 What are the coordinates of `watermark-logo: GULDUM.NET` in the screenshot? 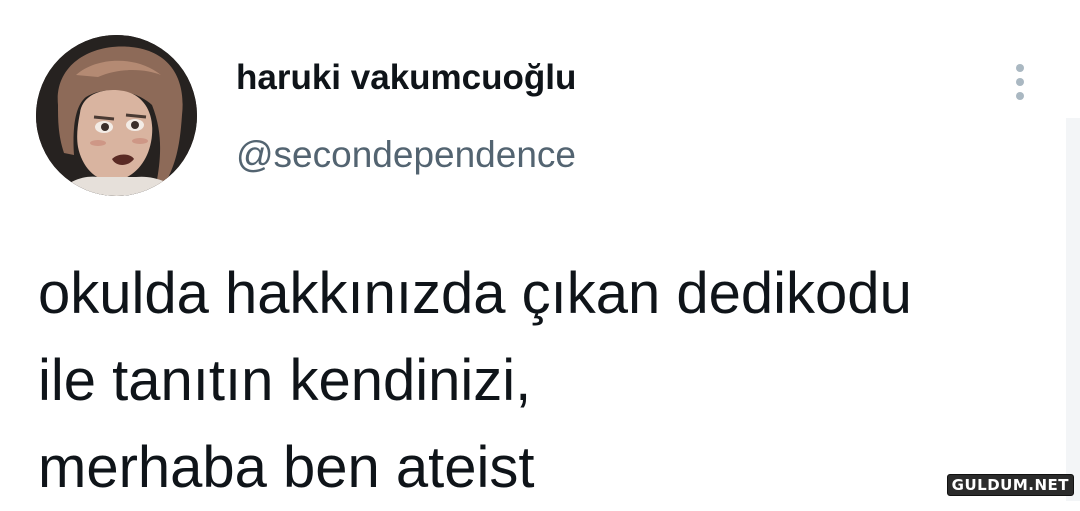 It's located at (1010, 485).